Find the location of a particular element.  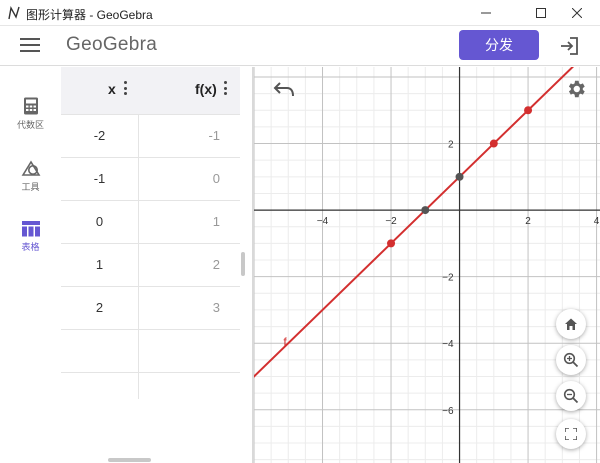

calculator-icon is located at coordinates (30, 106).